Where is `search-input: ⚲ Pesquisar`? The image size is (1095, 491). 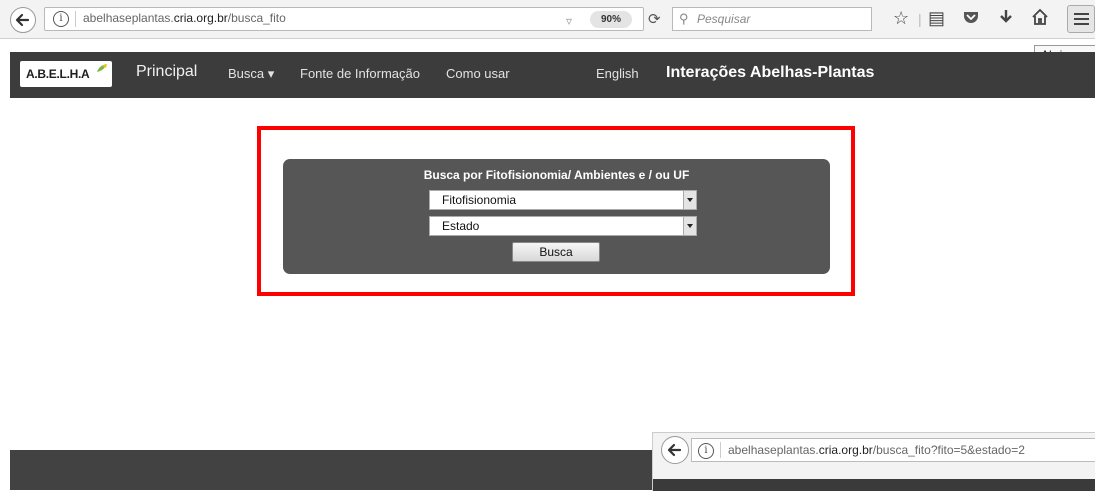
search-input: ⚲ Pesquisar is located at coordinates (772, 19).